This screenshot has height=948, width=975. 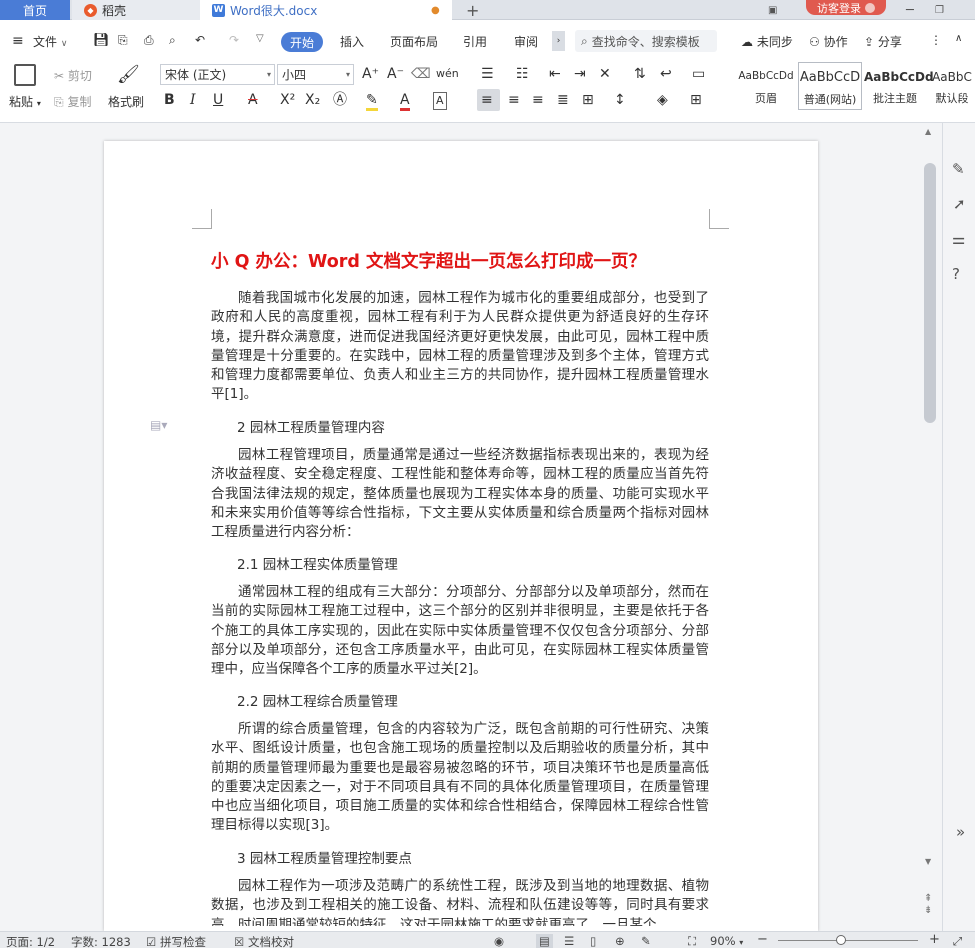 What do you see at coordinates (260, 38) in the screenshot?
I see `quick-access-chevron-icon: ▽` at bounding box center [260, 38].